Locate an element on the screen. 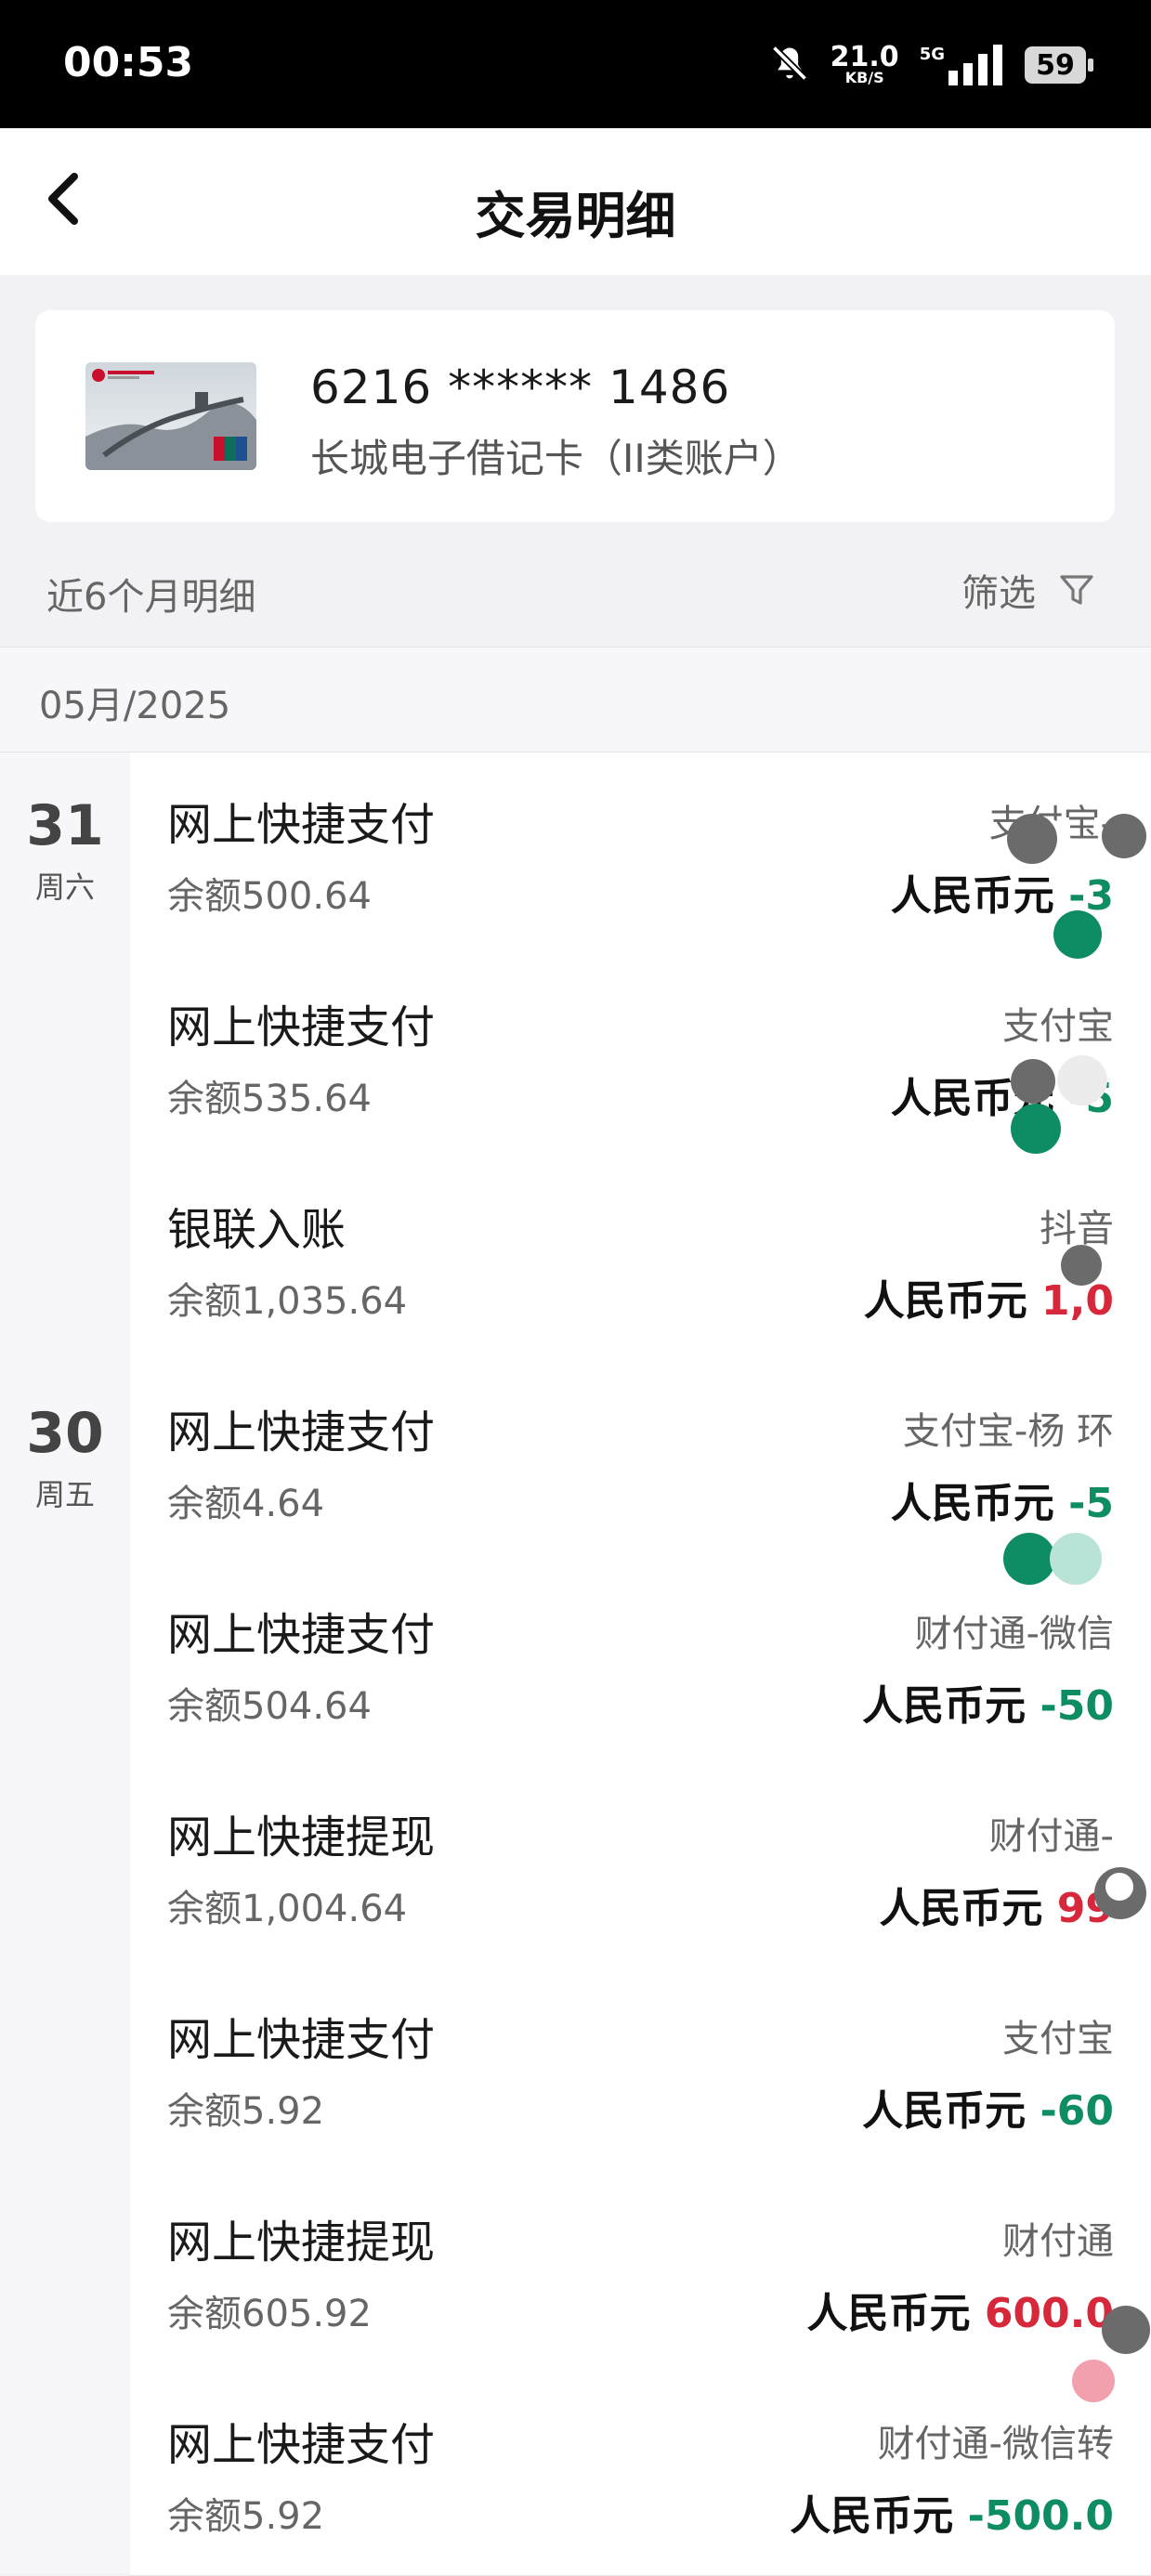 The width and height of the screenshot is (1151, 2576). redaction-overlay is located at coordinates (1077, 1663).